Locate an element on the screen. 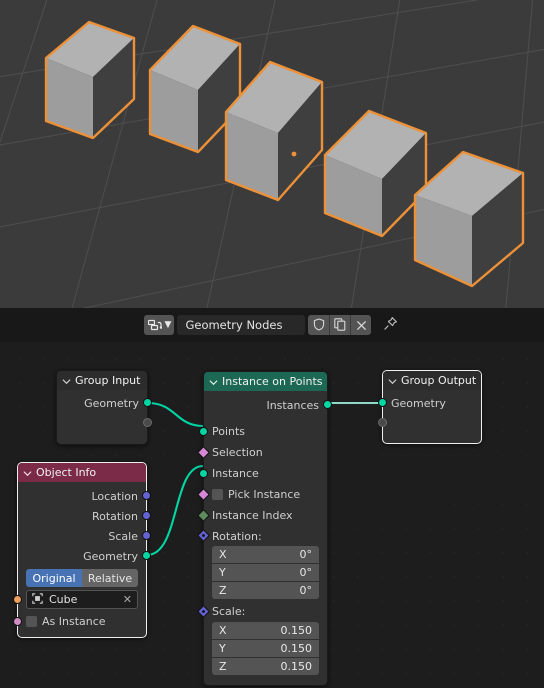 Image resolution: width=544 pixels, height=688 pixels. node-header-group-input: Group Input is located at coordinates (102, 380).